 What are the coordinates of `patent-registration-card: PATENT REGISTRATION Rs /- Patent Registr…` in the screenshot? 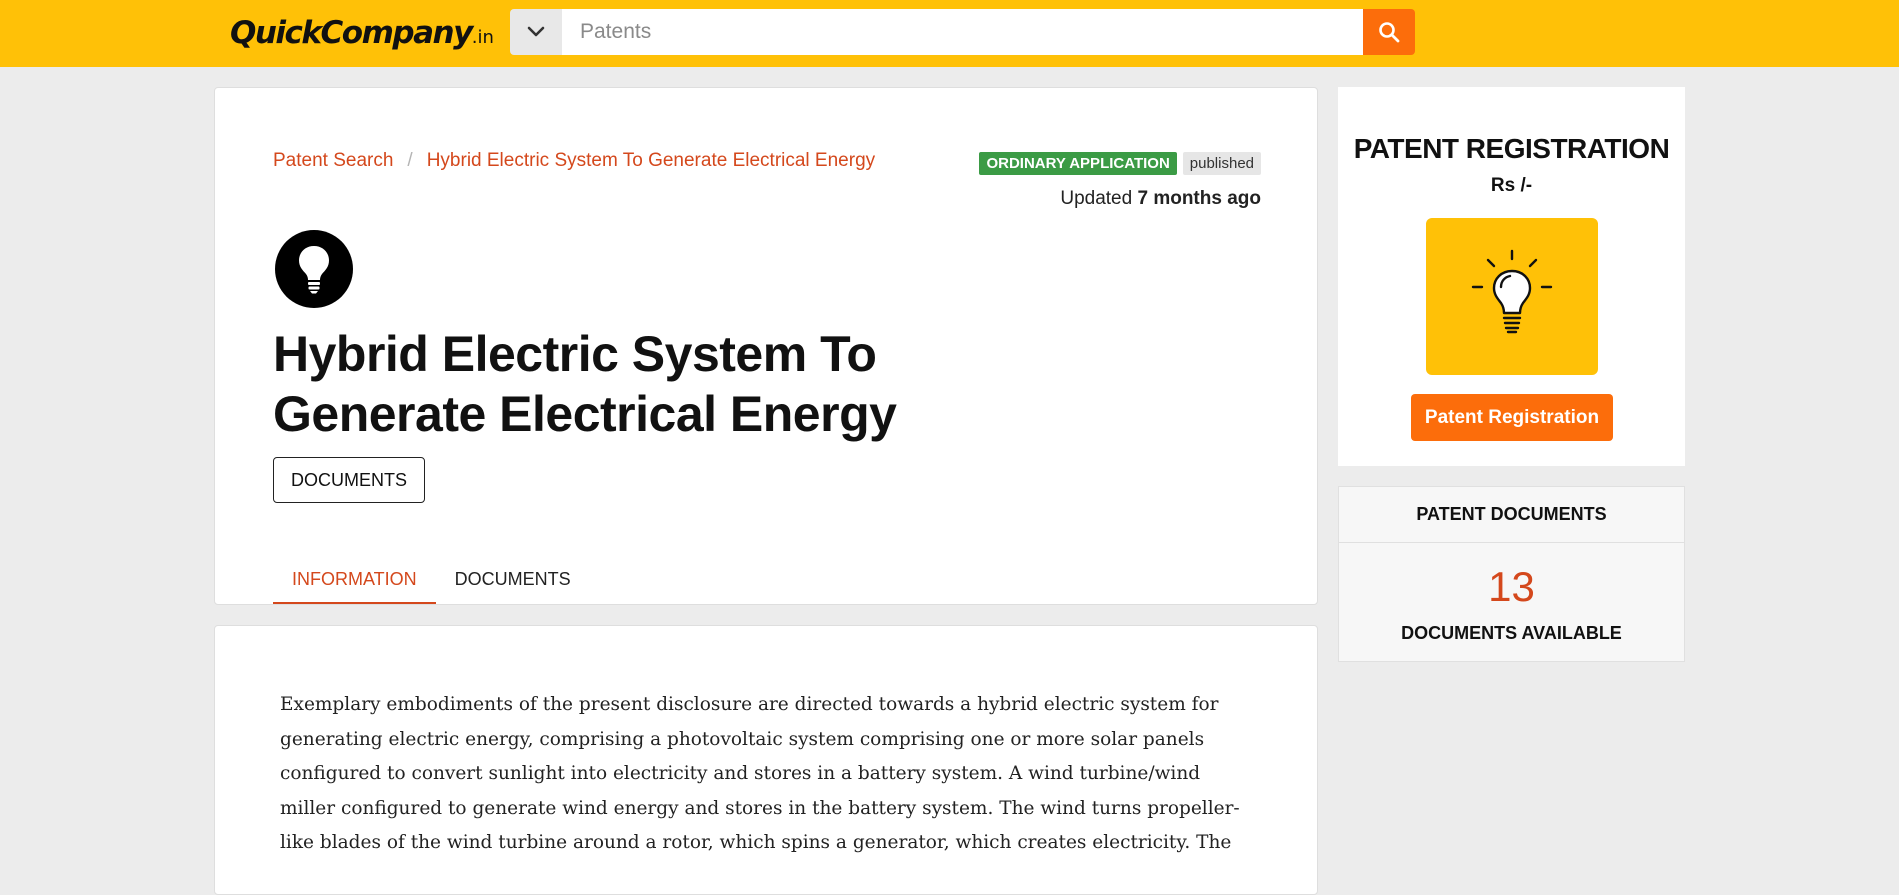 It's located at (1511, 276).